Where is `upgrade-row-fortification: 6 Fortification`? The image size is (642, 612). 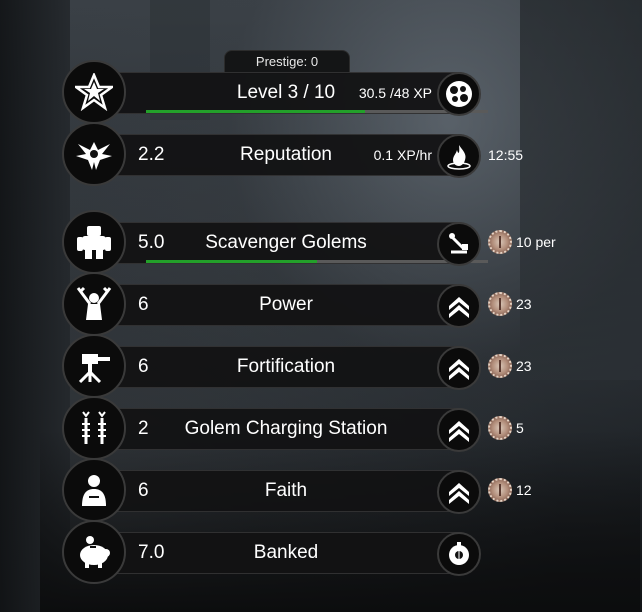
upgrade-row-fortification: 6 Fortification is located at coordinates (272, 366).